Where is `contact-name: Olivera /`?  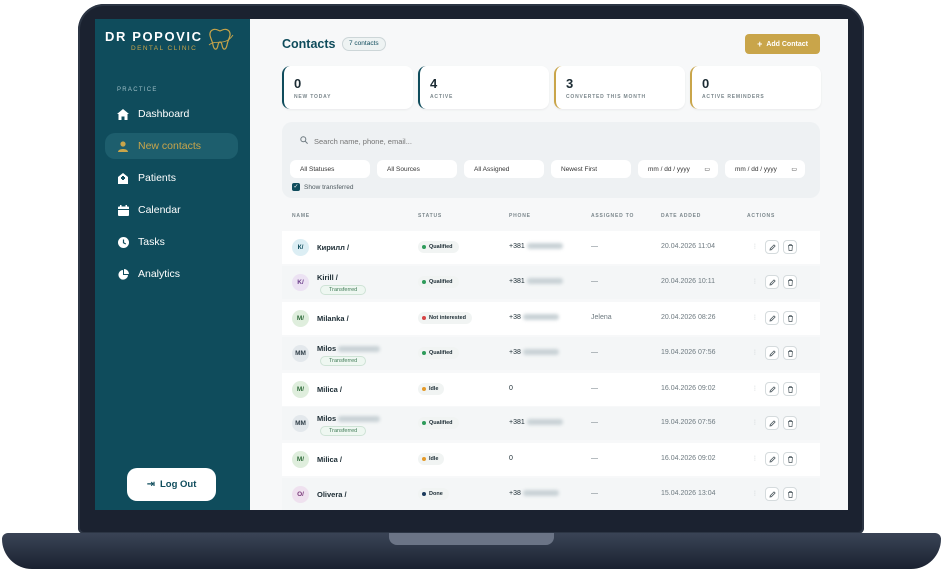
contact-name: Olivera / is located at coordinates (332, 494).